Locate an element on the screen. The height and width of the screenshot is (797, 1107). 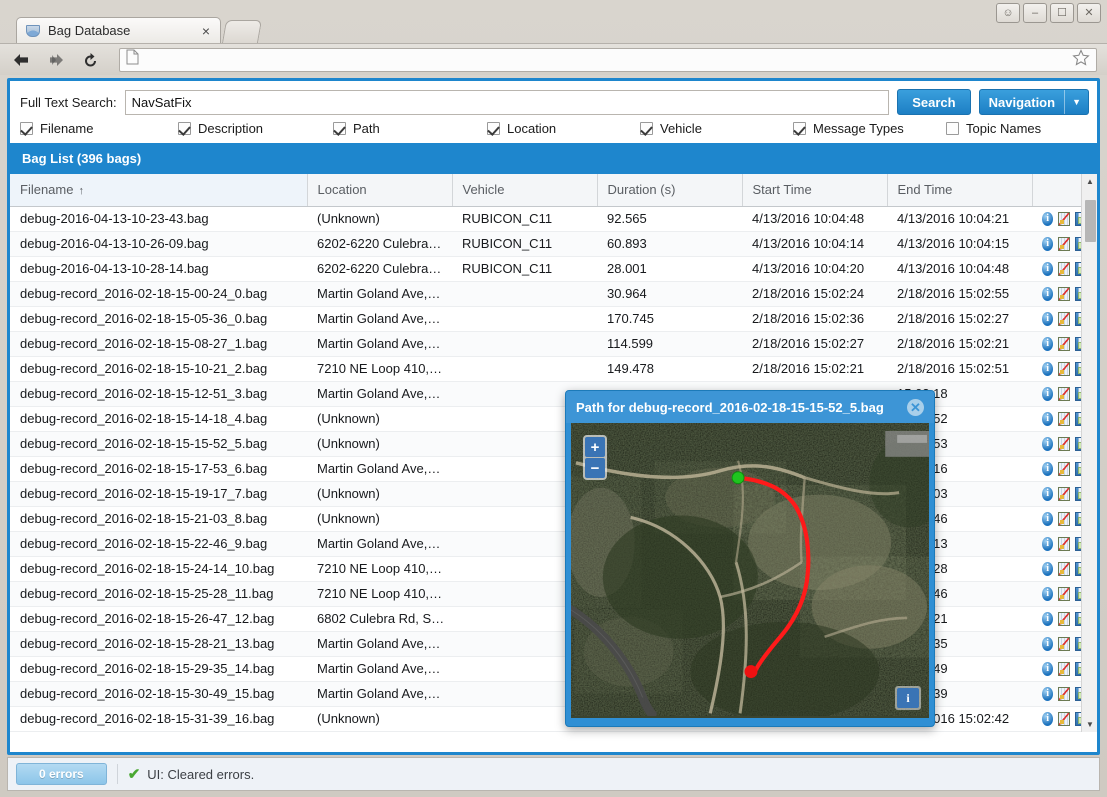
filter-checkbox-location: Location is located at coordinates (521, 128).